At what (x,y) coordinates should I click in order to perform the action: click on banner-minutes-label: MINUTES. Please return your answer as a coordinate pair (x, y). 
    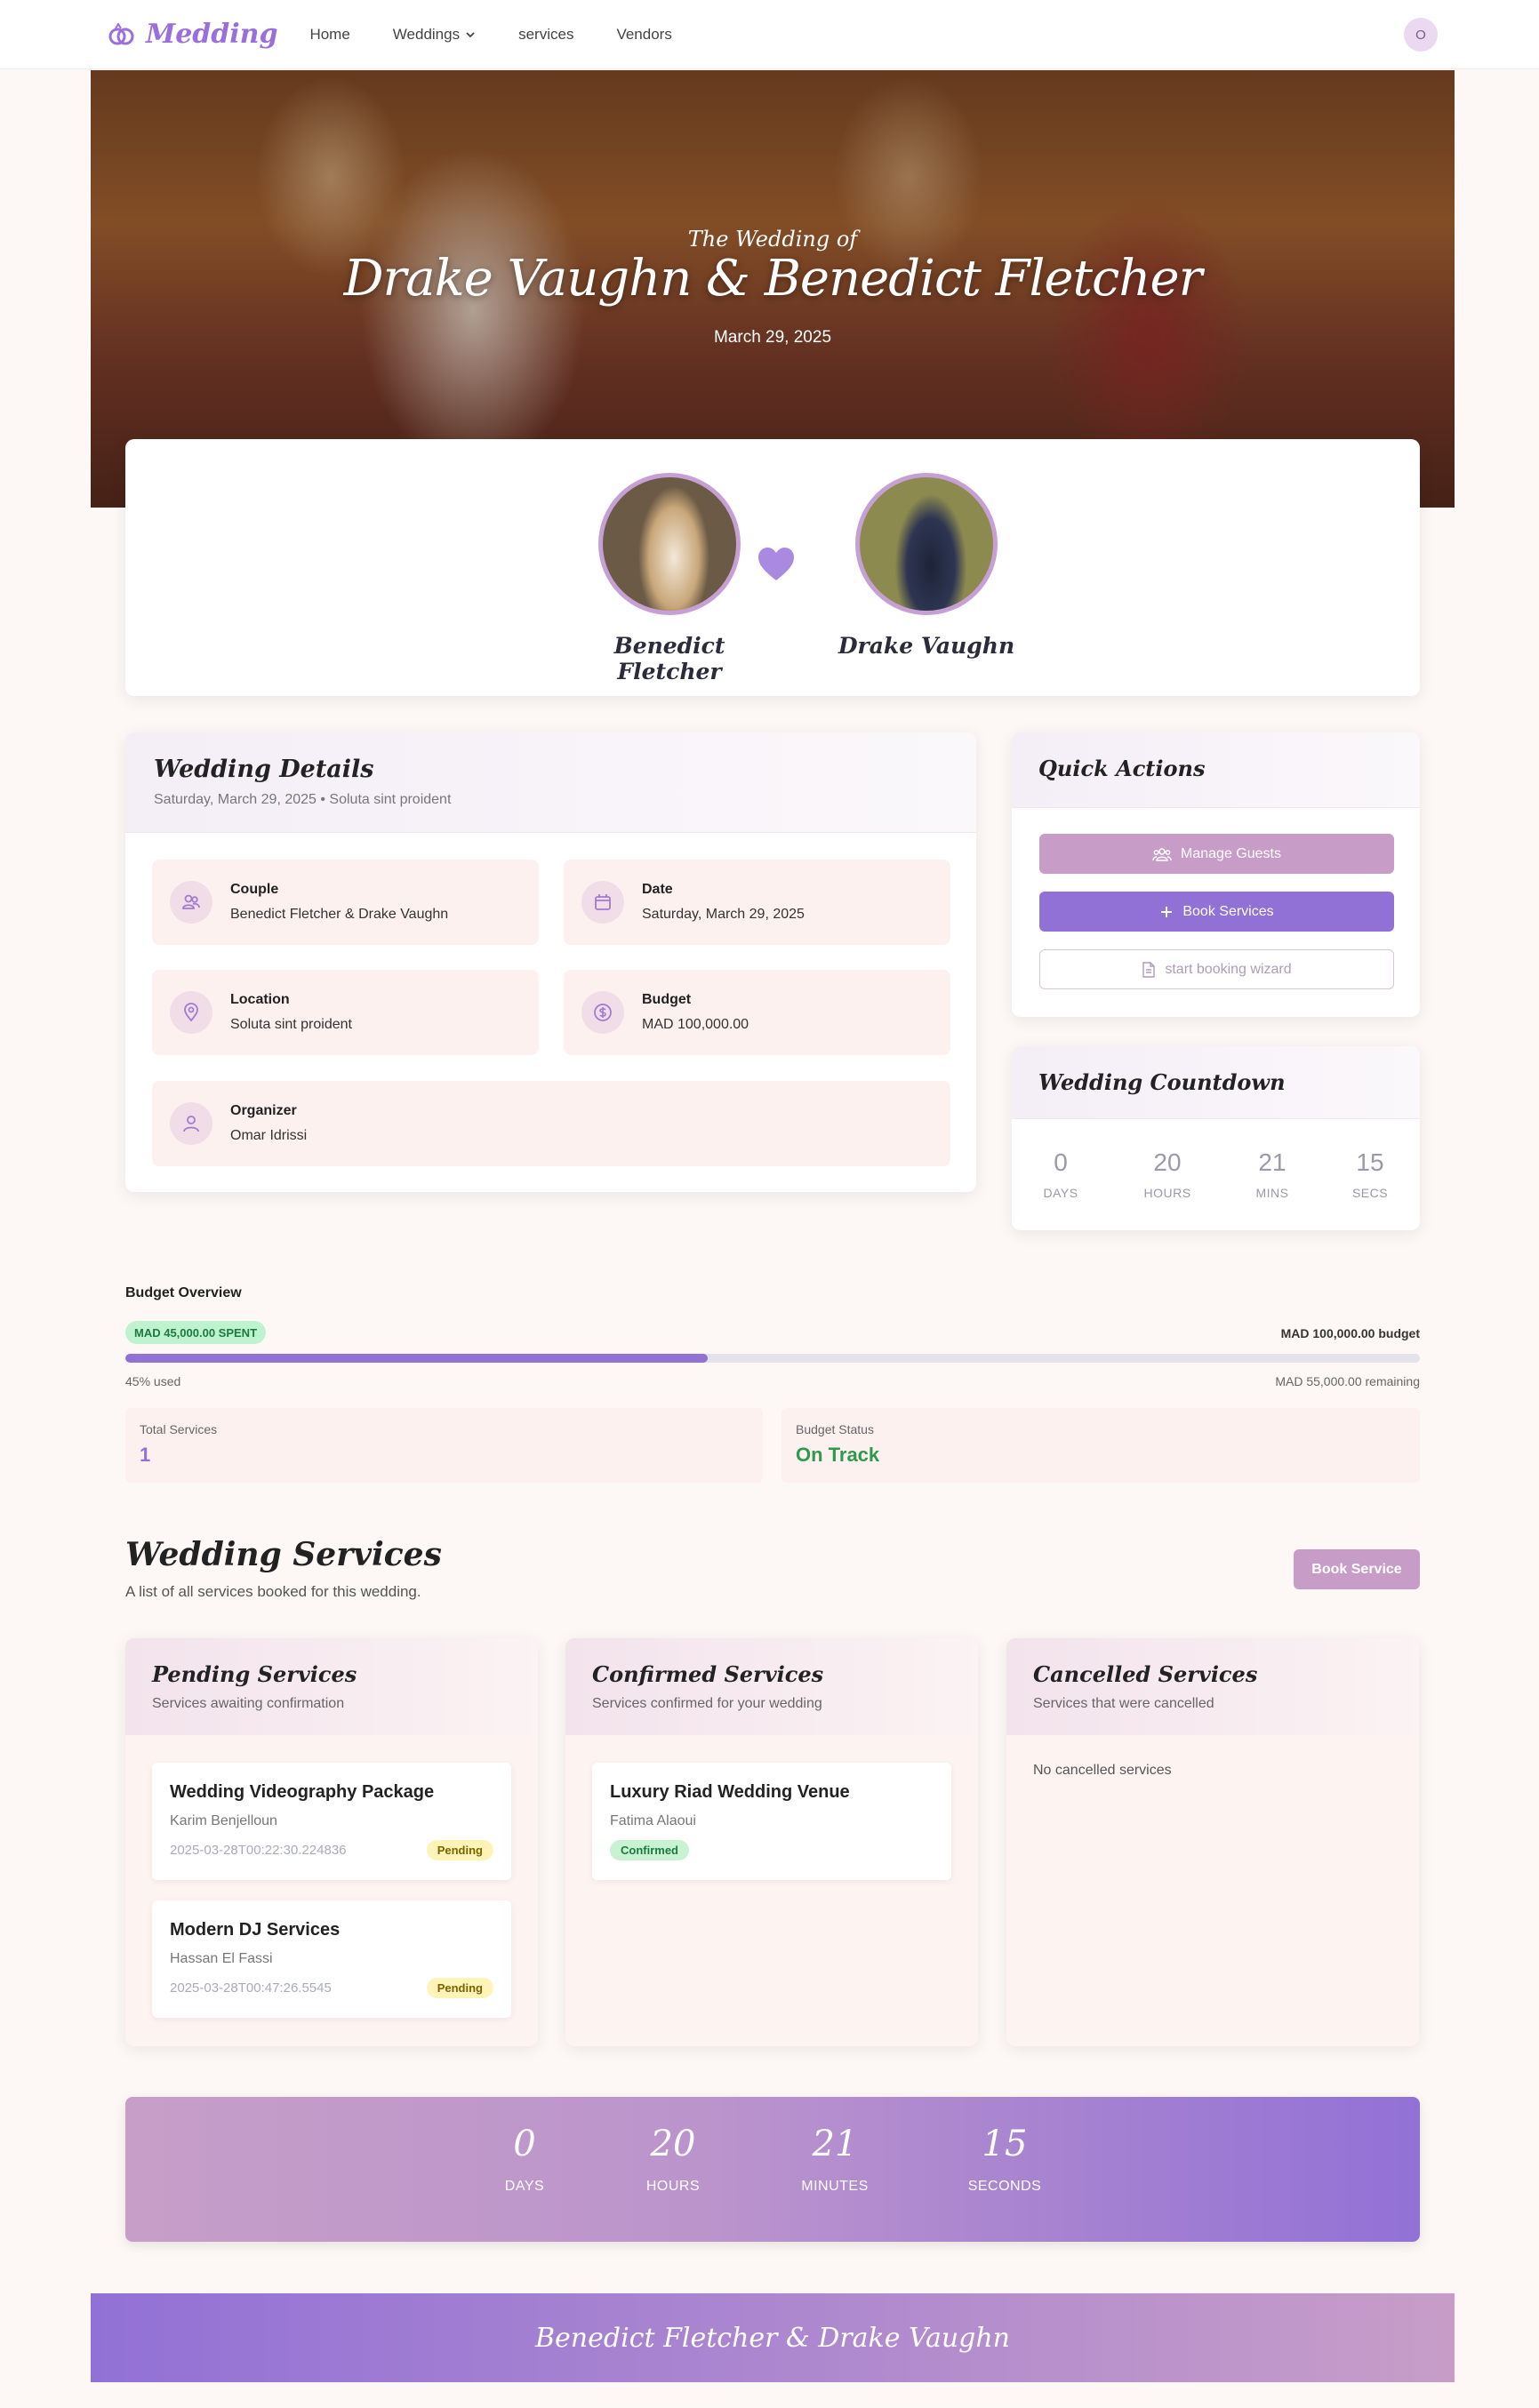
    Looking at the image, I should click on (835, 2186).